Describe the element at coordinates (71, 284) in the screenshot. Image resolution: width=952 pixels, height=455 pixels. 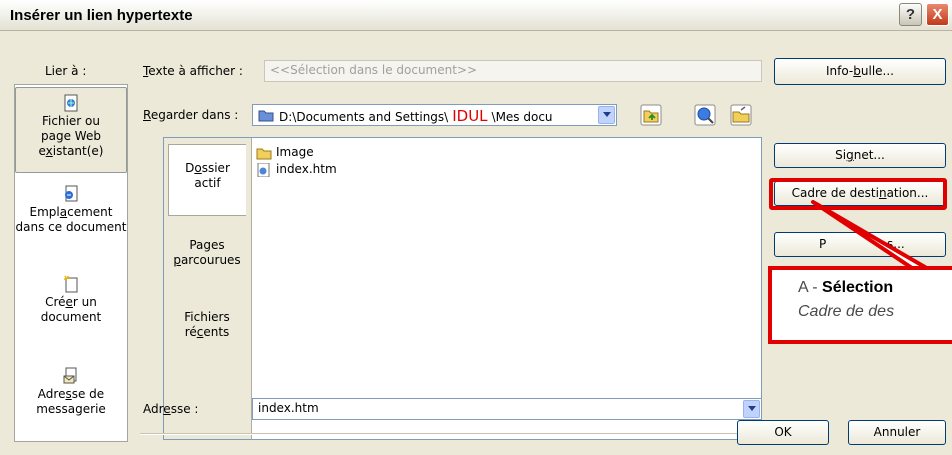
I see `new-document-icon` at that location.